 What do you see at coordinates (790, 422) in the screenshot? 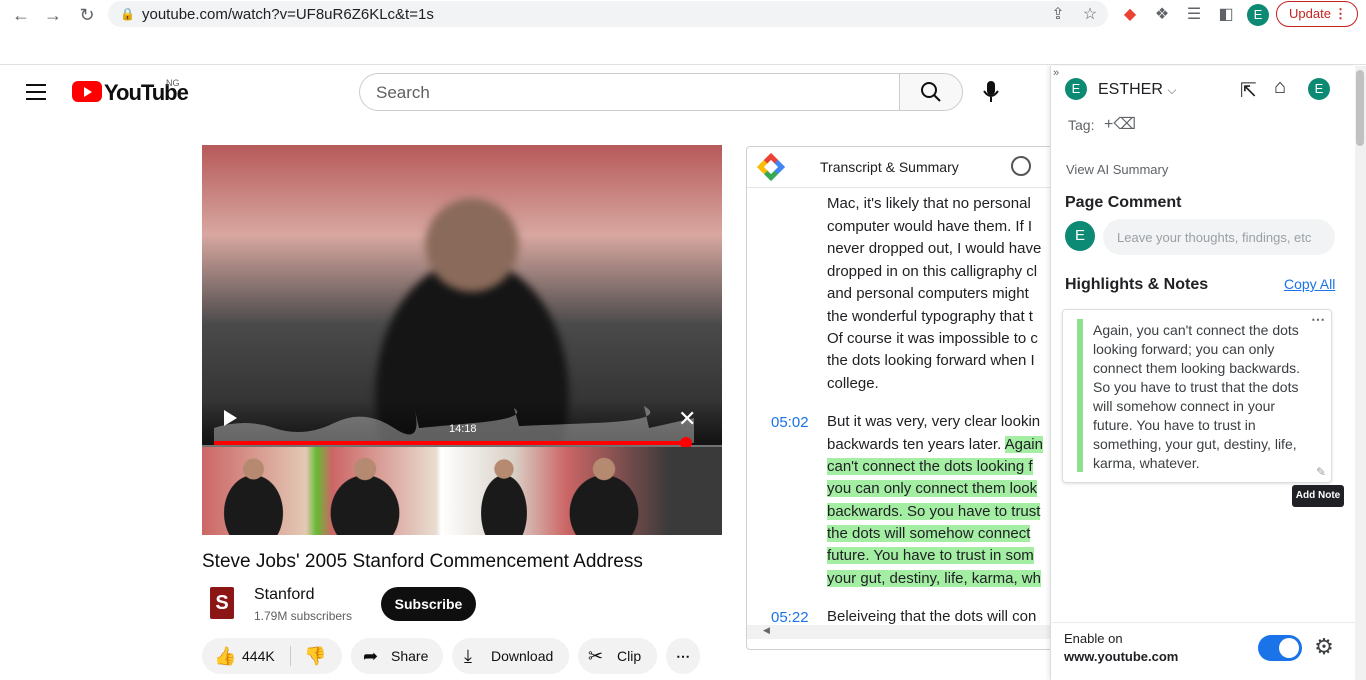
I see `transcript-timestamp: 05:02` at bounding box center [790, 422].